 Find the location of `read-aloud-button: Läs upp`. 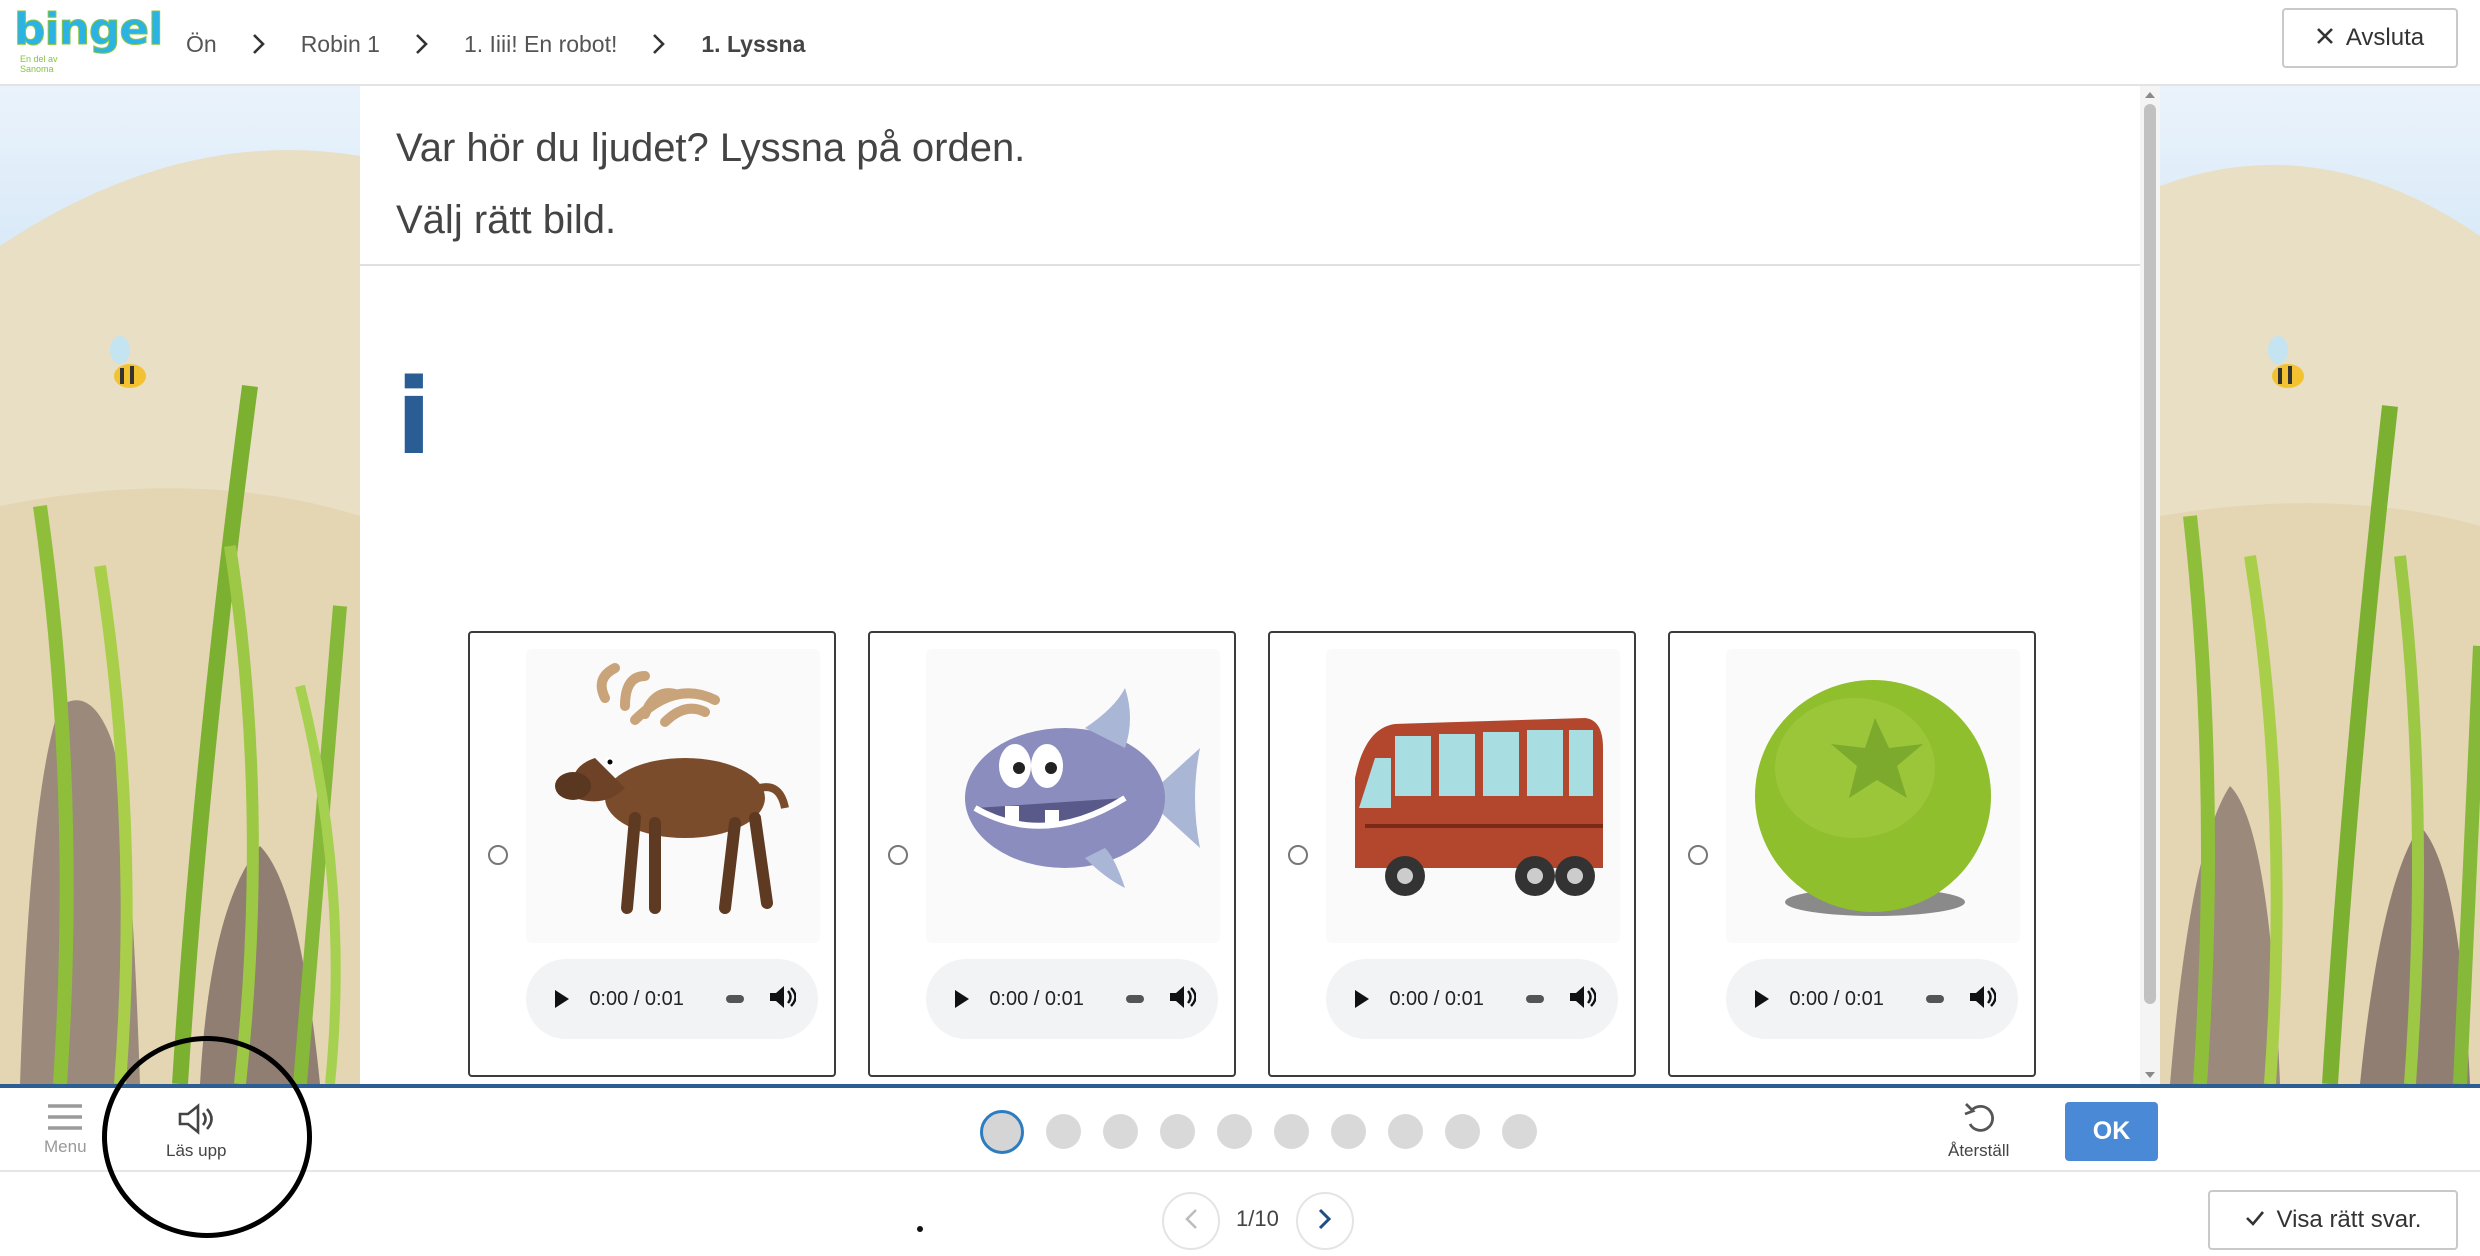

read-aloud-button: Läs upp is located at coordinates (196, 1131).